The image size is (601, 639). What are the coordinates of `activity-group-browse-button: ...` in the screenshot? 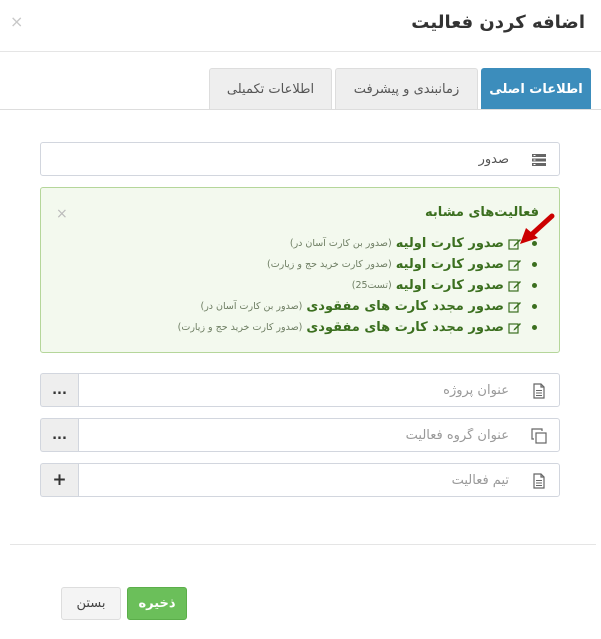 It's located at (59, 435).